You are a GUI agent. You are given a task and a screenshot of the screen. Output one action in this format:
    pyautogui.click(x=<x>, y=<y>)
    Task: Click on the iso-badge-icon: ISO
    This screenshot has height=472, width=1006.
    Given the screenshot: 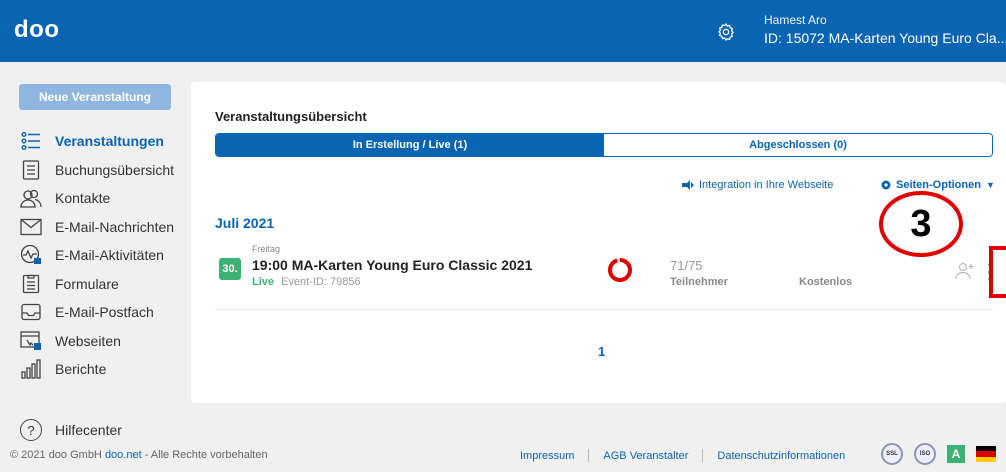 What is the action you would take?
    pyautogui.click(x=925, y=454)
    